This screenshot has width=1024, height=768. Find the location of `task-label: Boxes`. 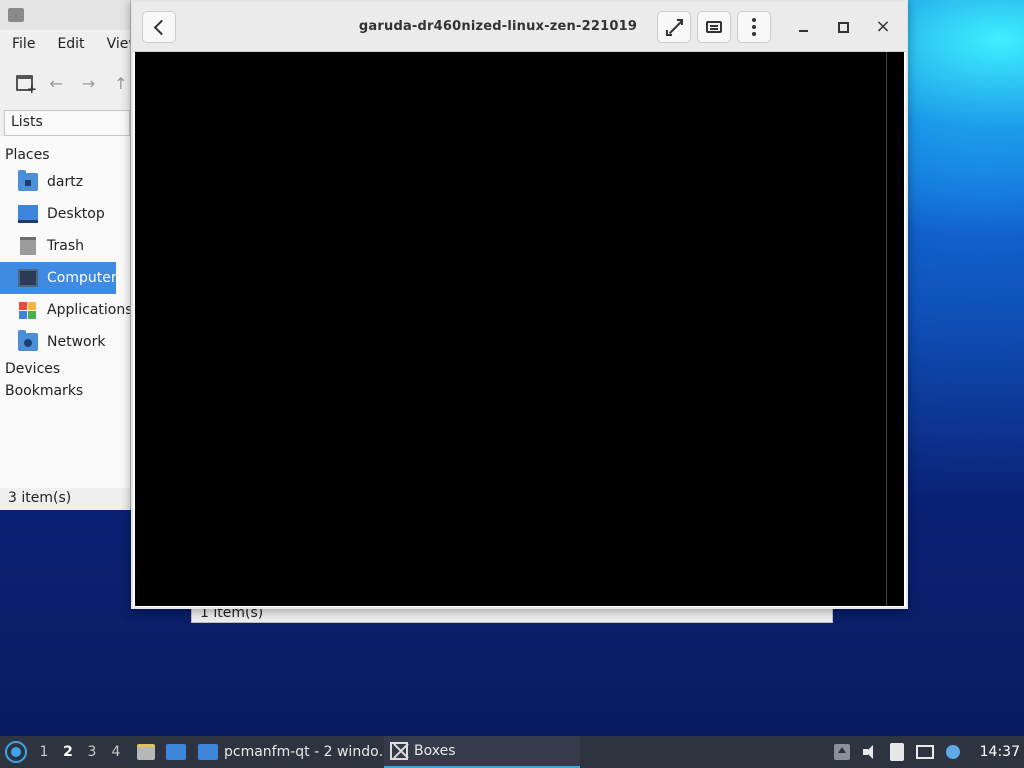

task-label: Boxes is located at coordinates (435, 751).